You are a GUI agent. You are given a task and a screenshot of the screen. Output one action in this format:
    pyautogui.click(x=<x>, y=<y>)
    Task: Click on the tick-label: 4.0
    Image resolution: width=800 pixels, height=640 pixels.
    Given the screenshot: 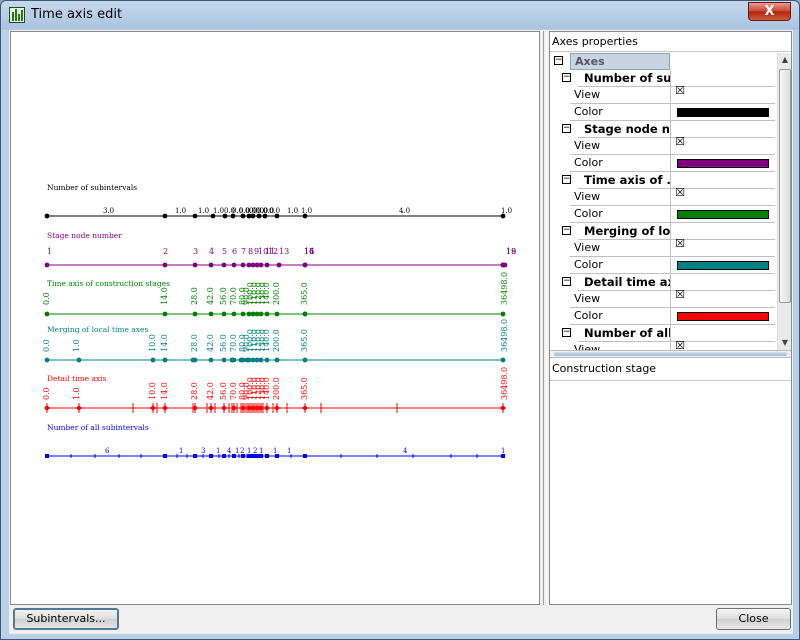 What is the action you would take?
    pyautogui.click(x=404, y=211)
    